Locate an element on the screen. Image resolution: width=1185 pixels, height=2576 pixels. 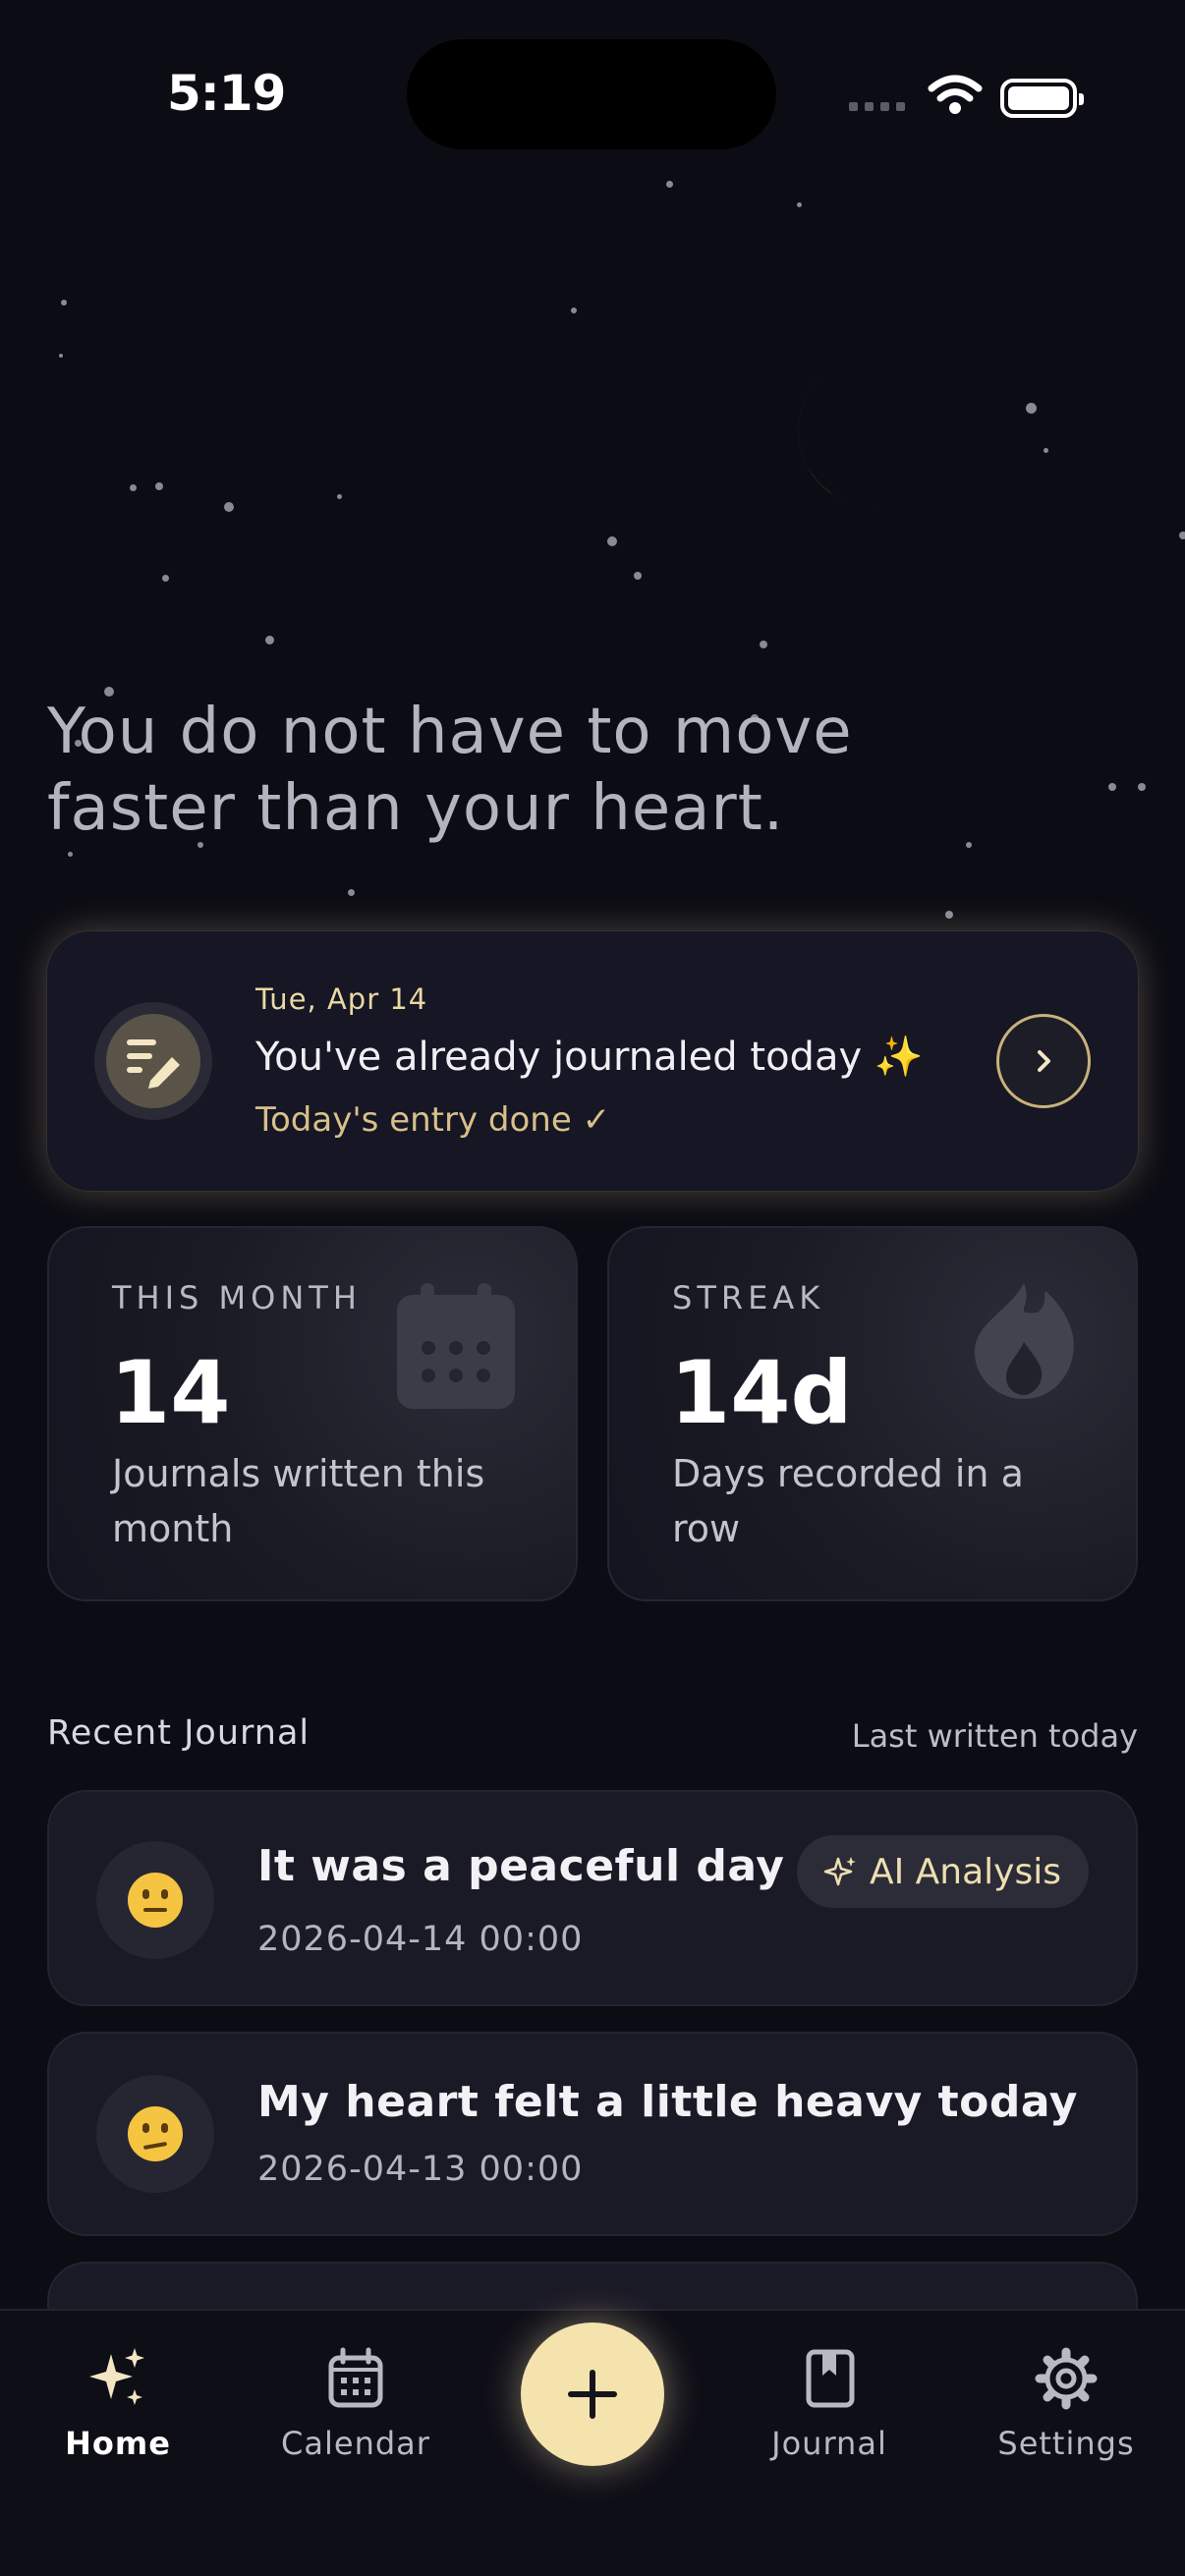
dynamic-island is located at coordinates (592, 94).